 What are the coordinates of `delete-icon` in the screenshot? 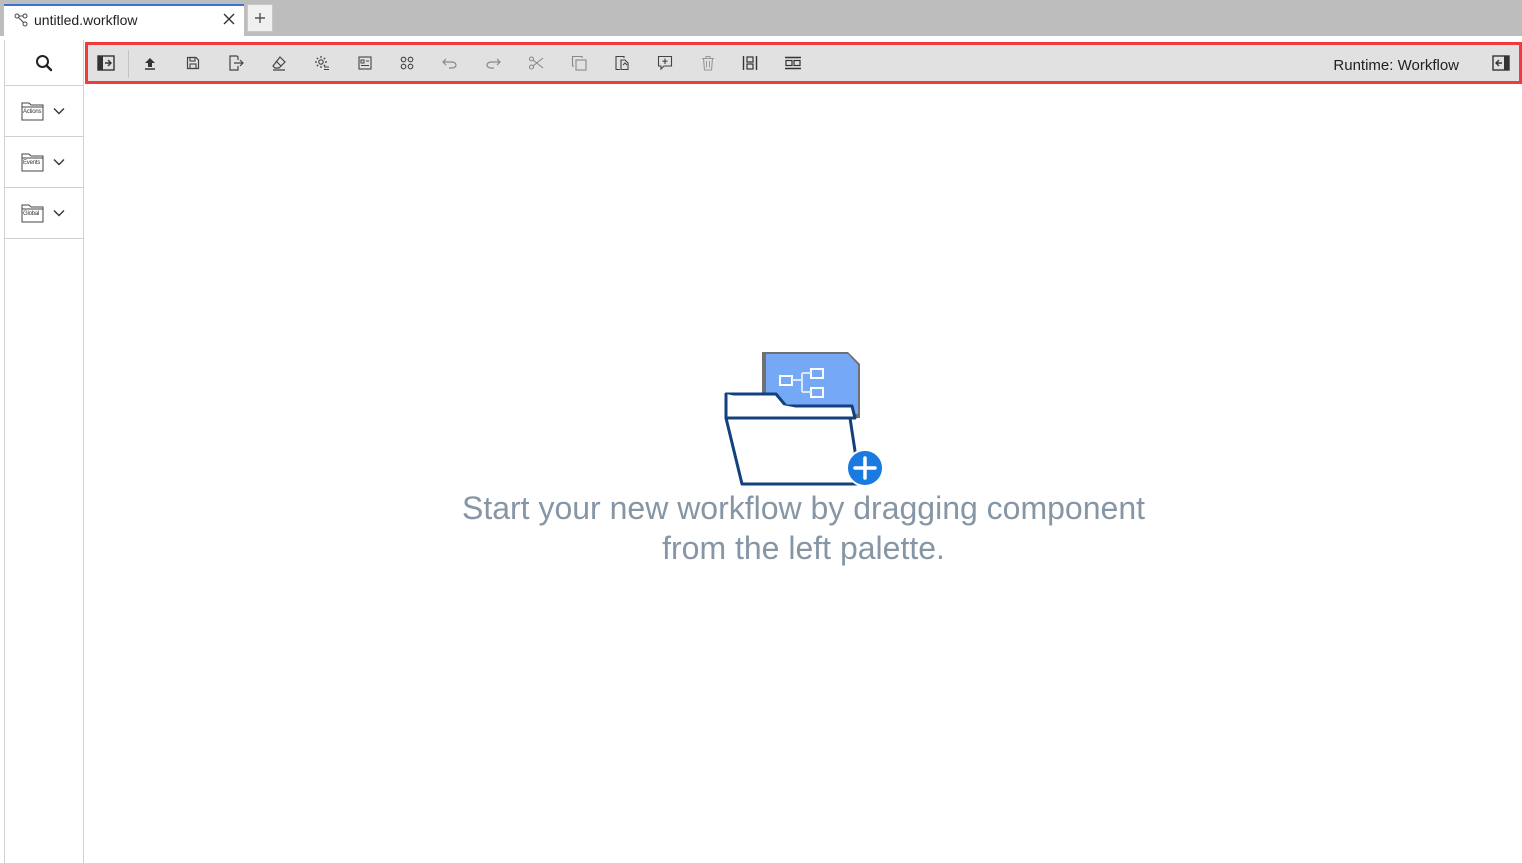 It's located at (708, 63).